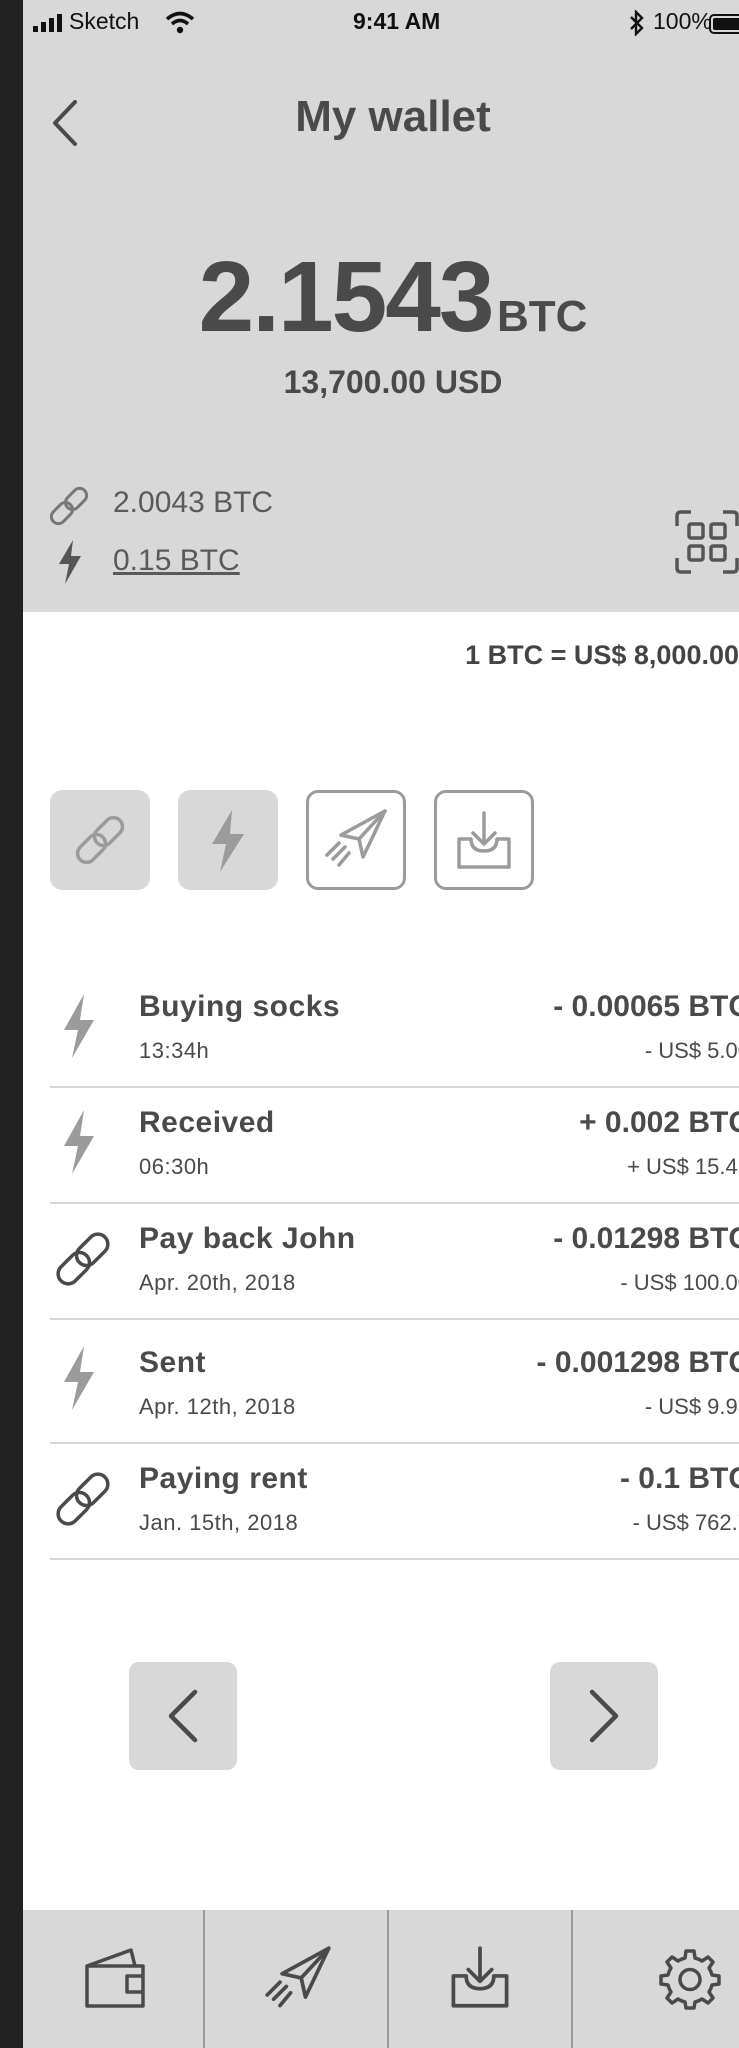 The height and width of the screenshot is (2048, 739). What do you see at coordinates (690, 1979) in the screenshot?
I see `gear-icon` at bounding box center [690, 1979].